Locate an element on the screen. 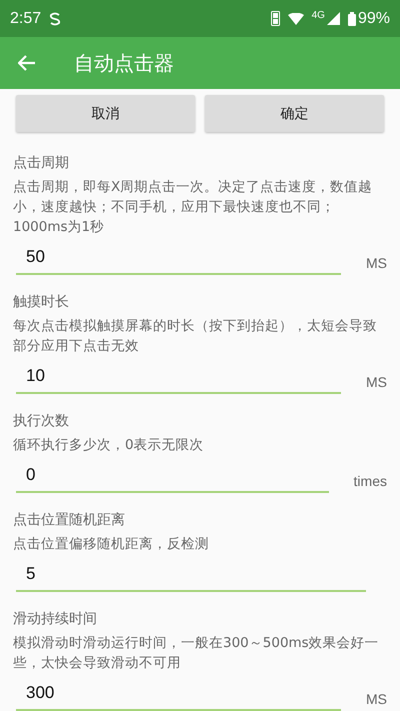 Image resolution: width=400 pixels, height=711 pixels. back-arrow-icon is located at coordinates (27, 63).